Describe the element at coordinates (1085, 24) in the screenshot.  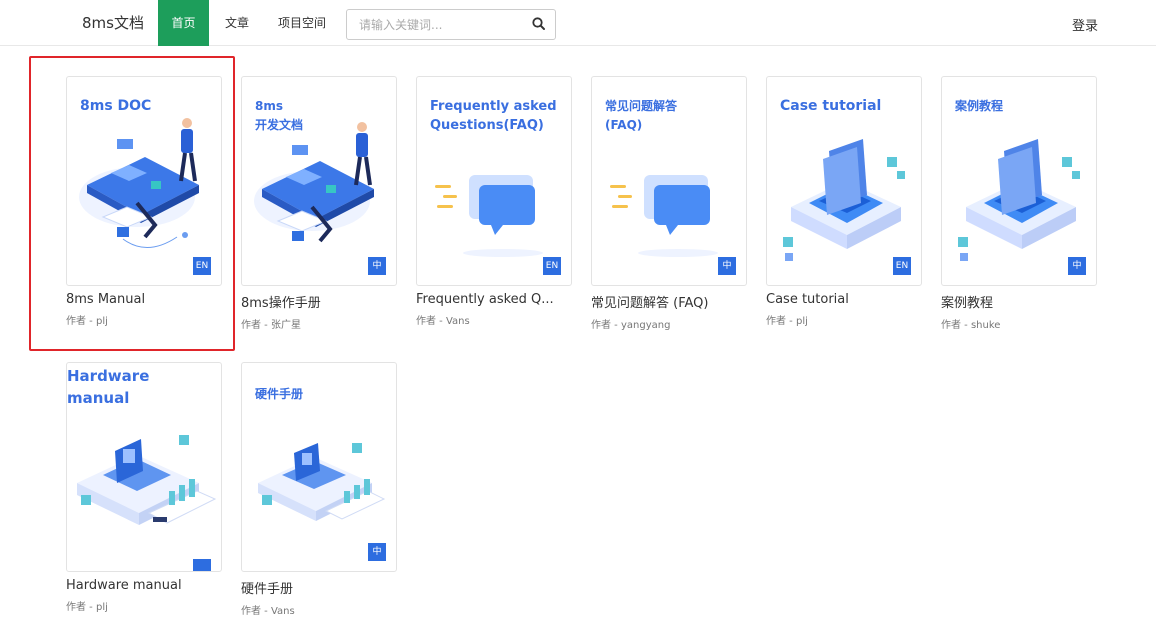
I see `login-link: 登录` at that location.